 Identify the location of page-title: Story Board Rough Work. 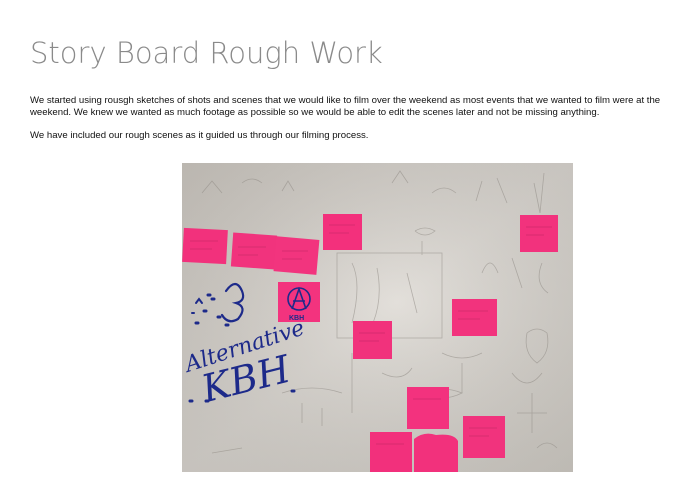
(206, 53).